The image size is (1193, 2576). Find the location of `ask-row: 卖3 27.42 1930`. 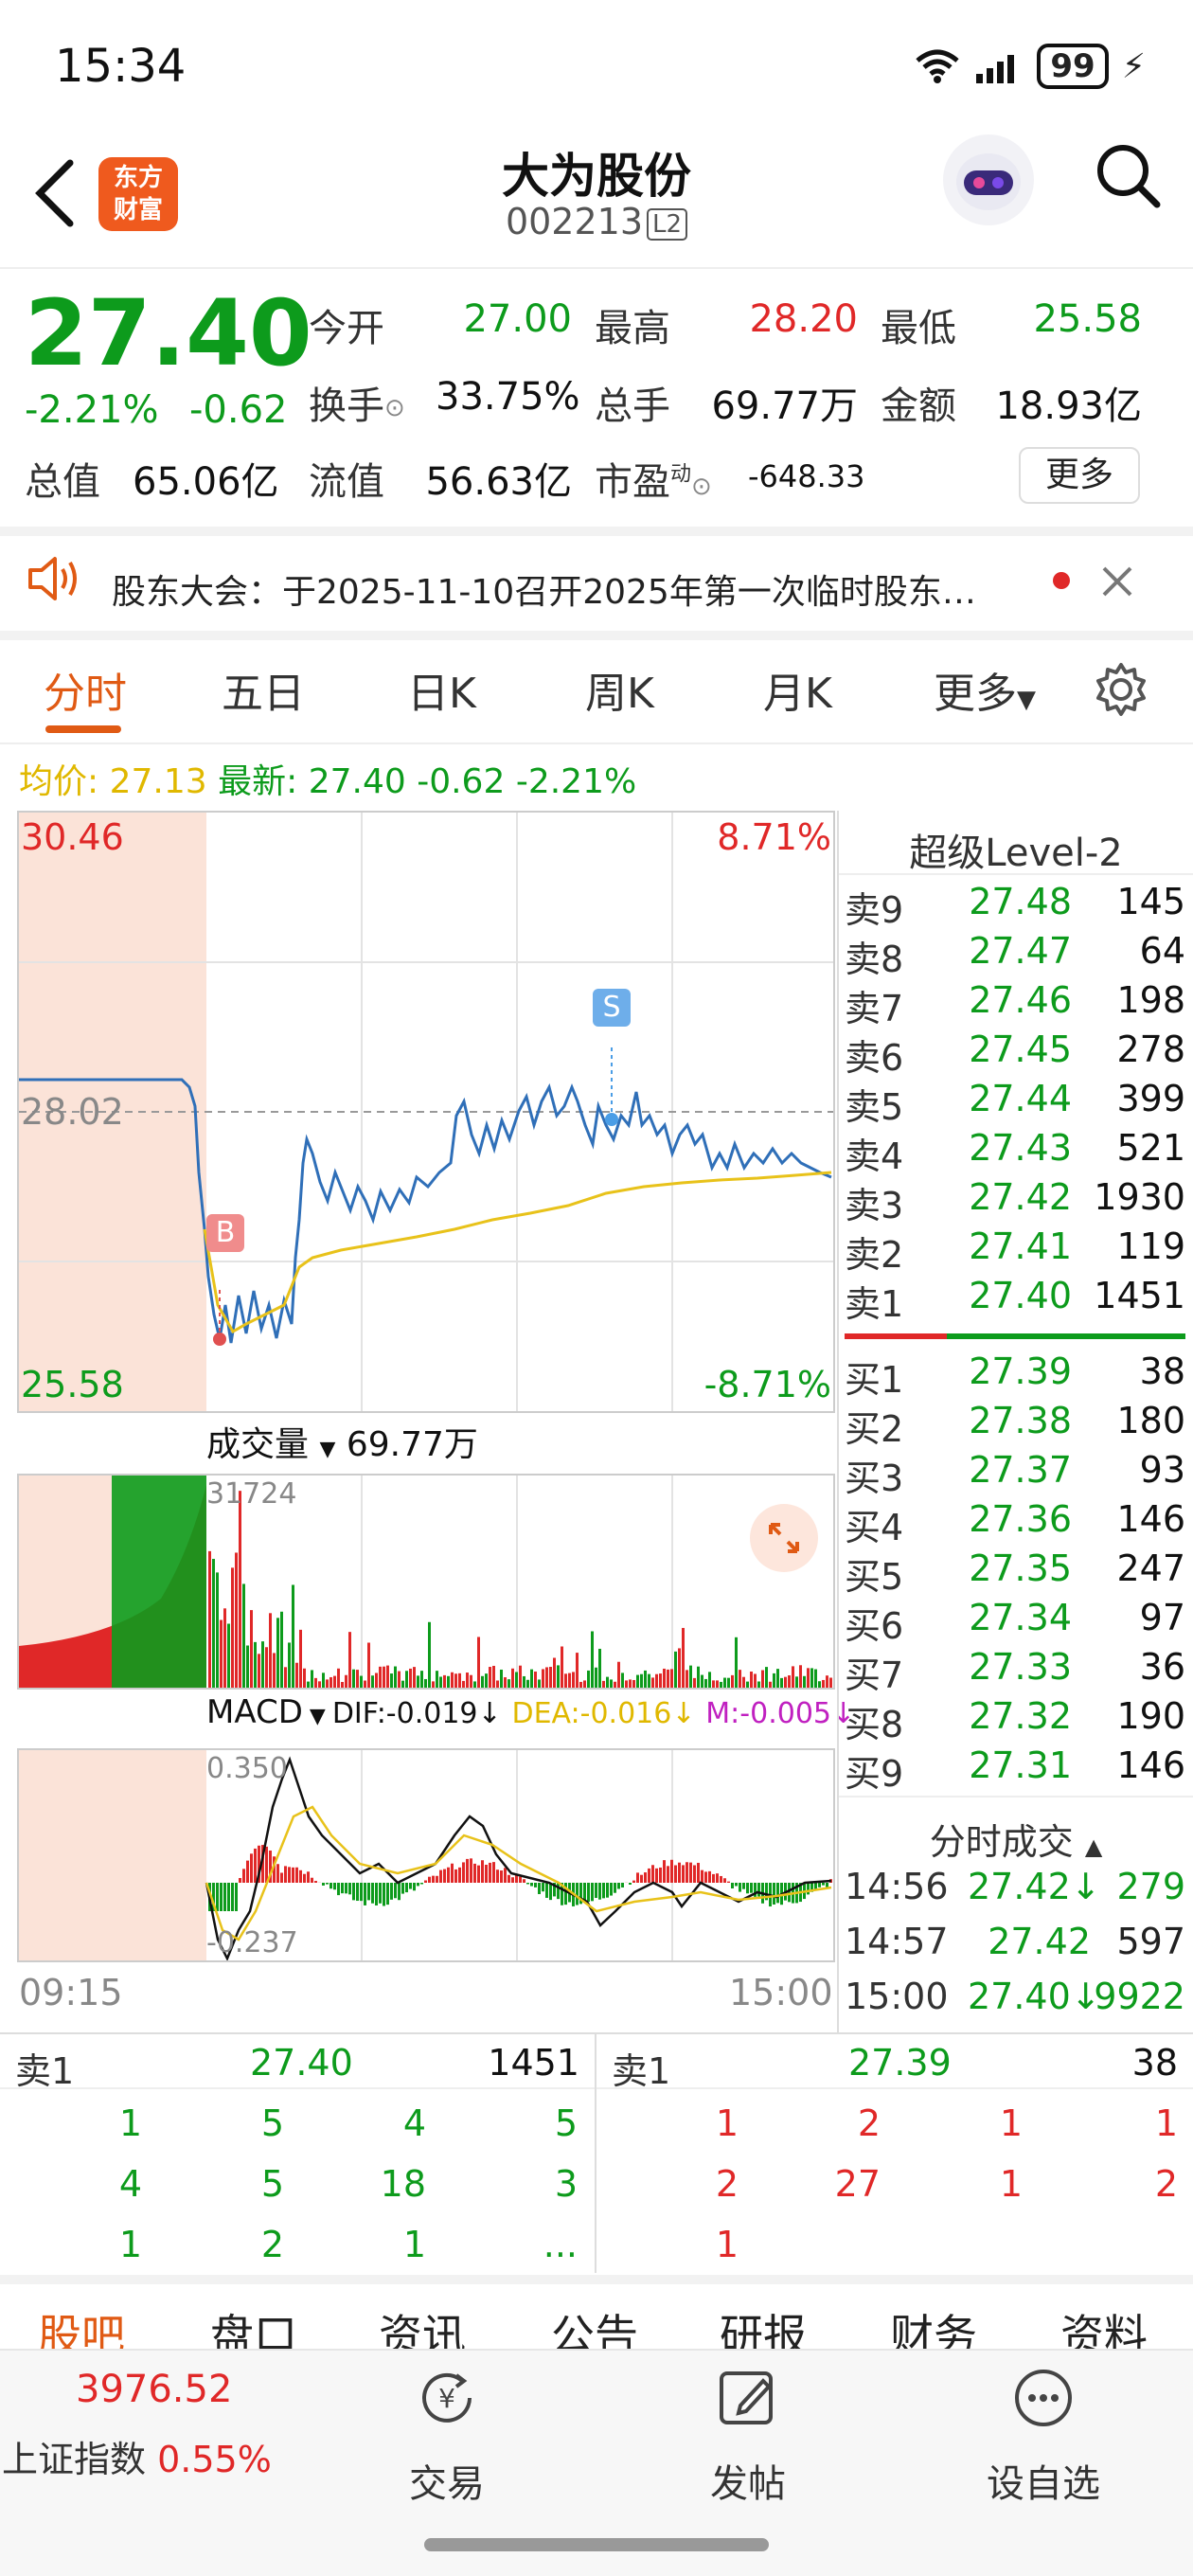

ask-row: 卖3 27.42 1930 is located at coordinates (1015, 1201).